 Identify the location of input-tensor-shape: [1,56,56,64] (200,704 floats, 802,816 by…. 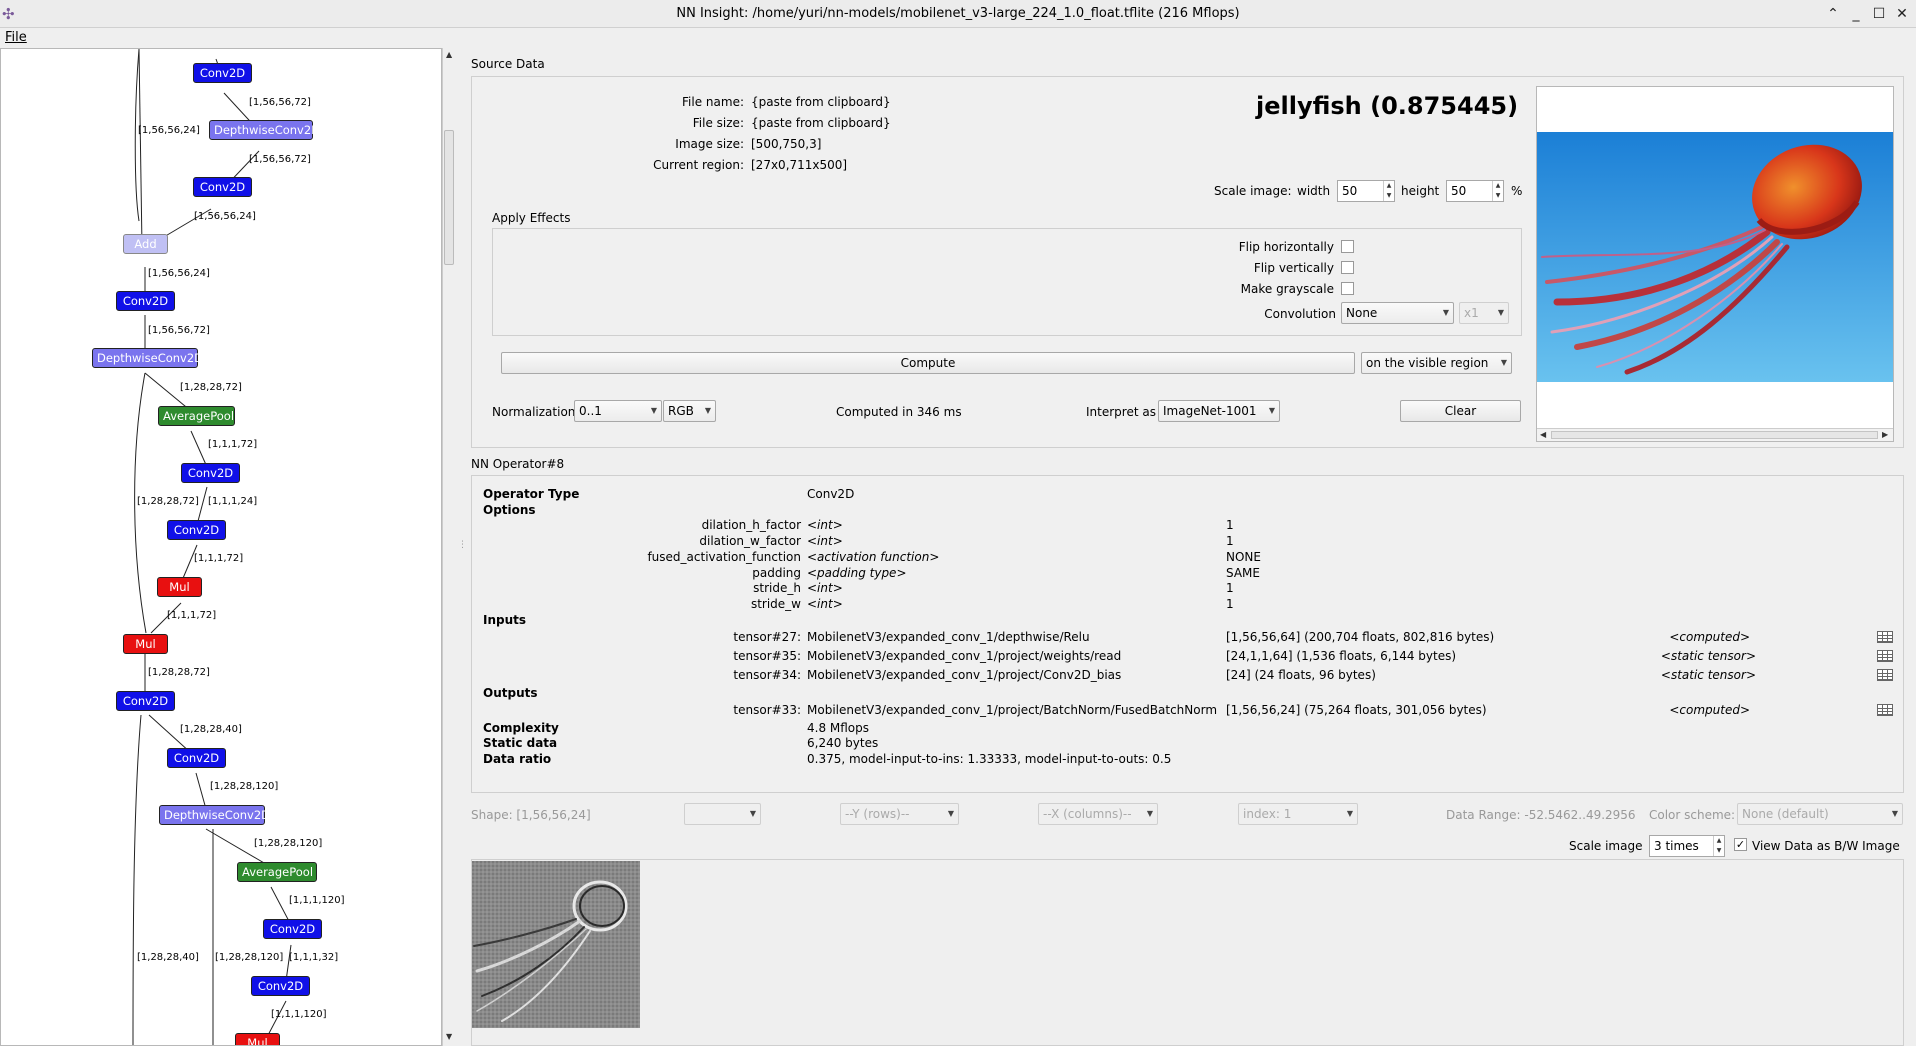
(1360, 637).